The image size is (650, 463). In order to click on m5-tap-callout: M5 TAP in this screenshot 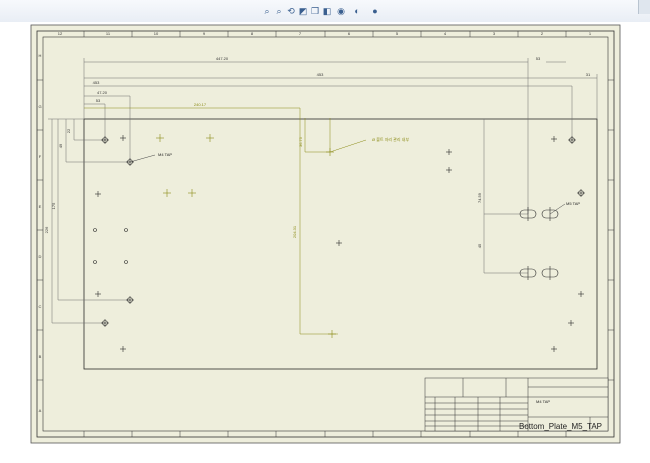, I will do `click(573, 203)`.